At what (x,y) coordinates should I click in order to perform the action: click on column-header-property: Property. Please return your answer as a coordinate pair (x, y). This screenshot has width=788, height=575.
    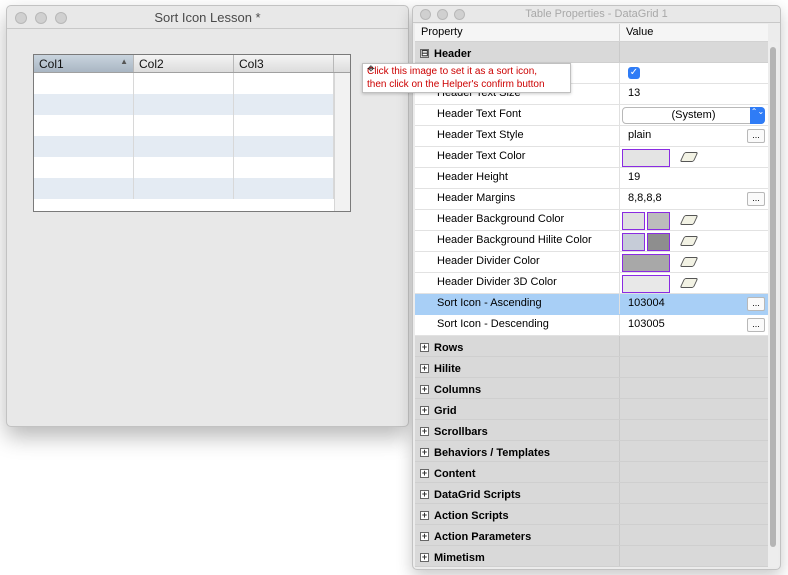
    Looking at the image, I should click on (517, 32).